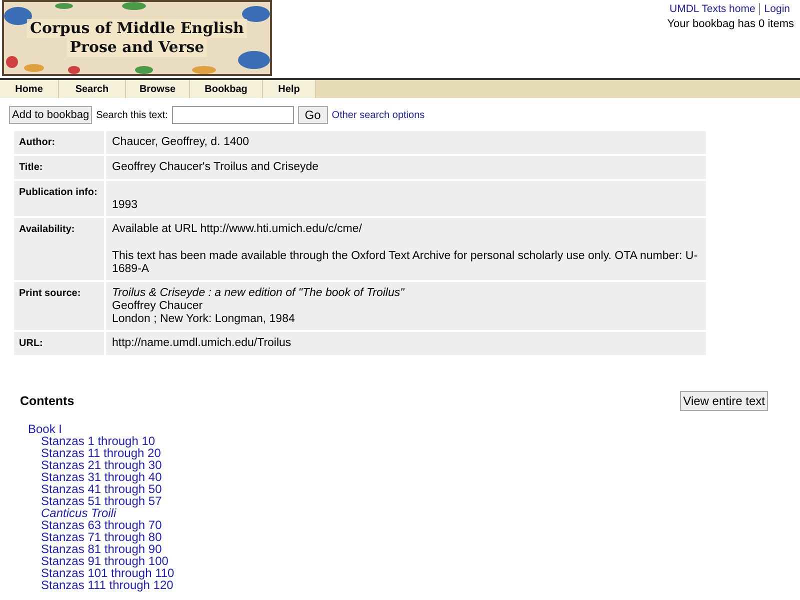 Image resolution: width=800 pixels, height=600 pixels. I want to click on field-value: Geoffrey Chaucer, so click(157, 306).